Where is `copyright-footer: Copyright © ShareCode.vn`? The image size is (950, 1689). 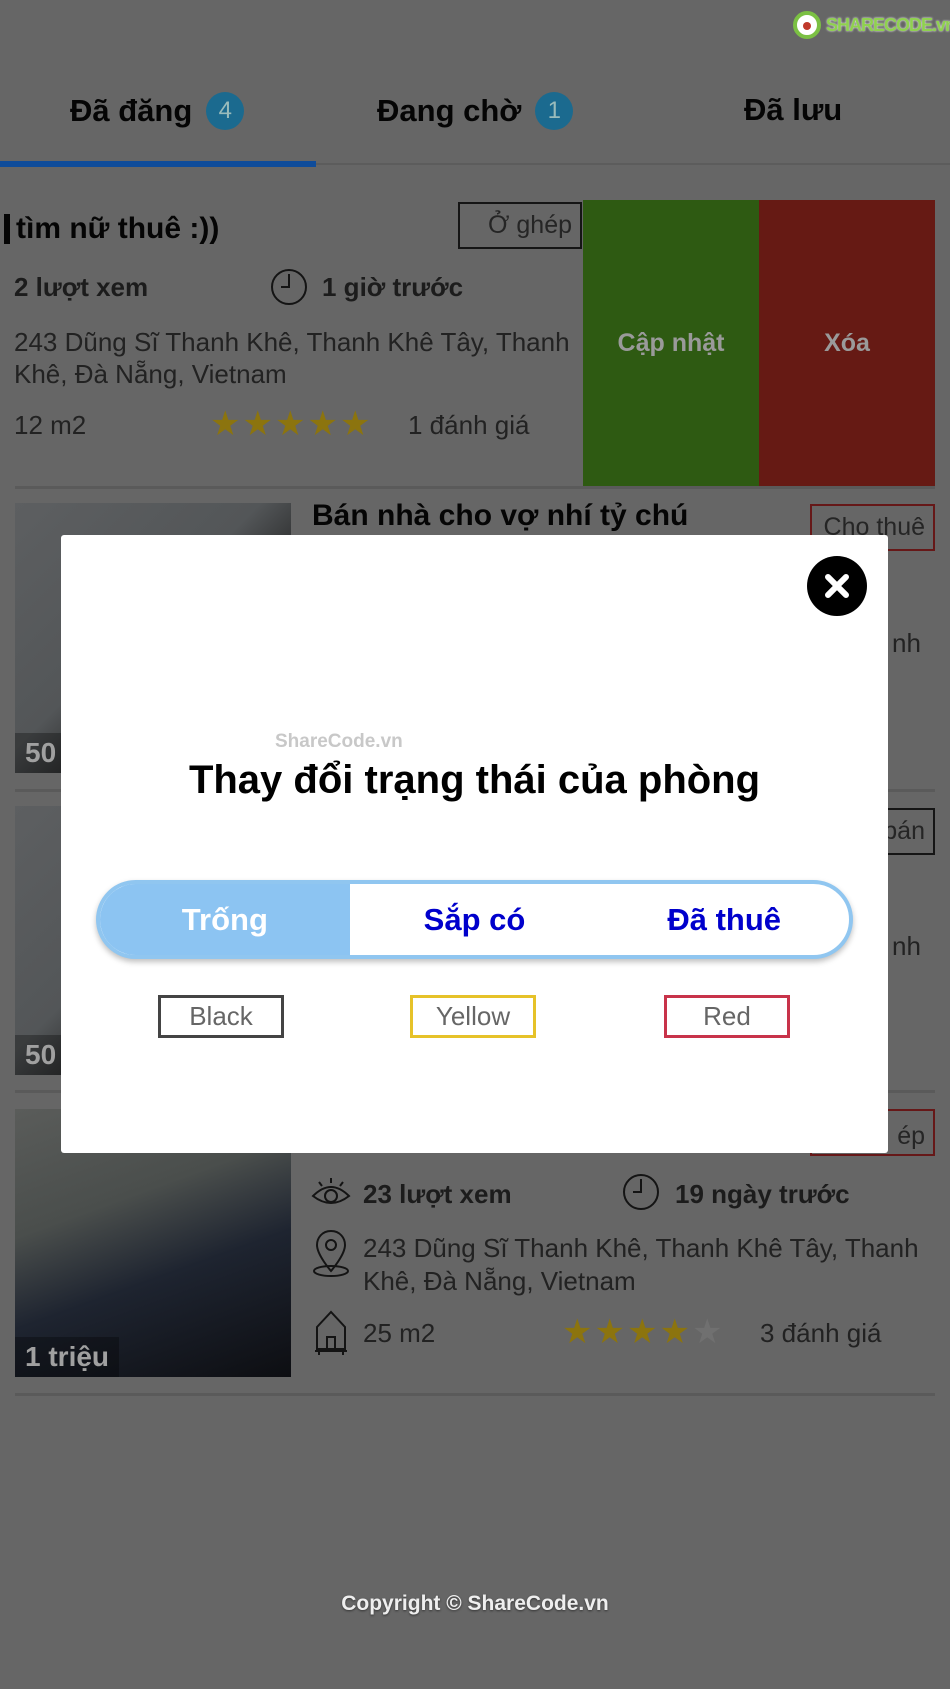
copyright-footer: Copyright © ShareCode.vn is located at coordinates (475, 1603).